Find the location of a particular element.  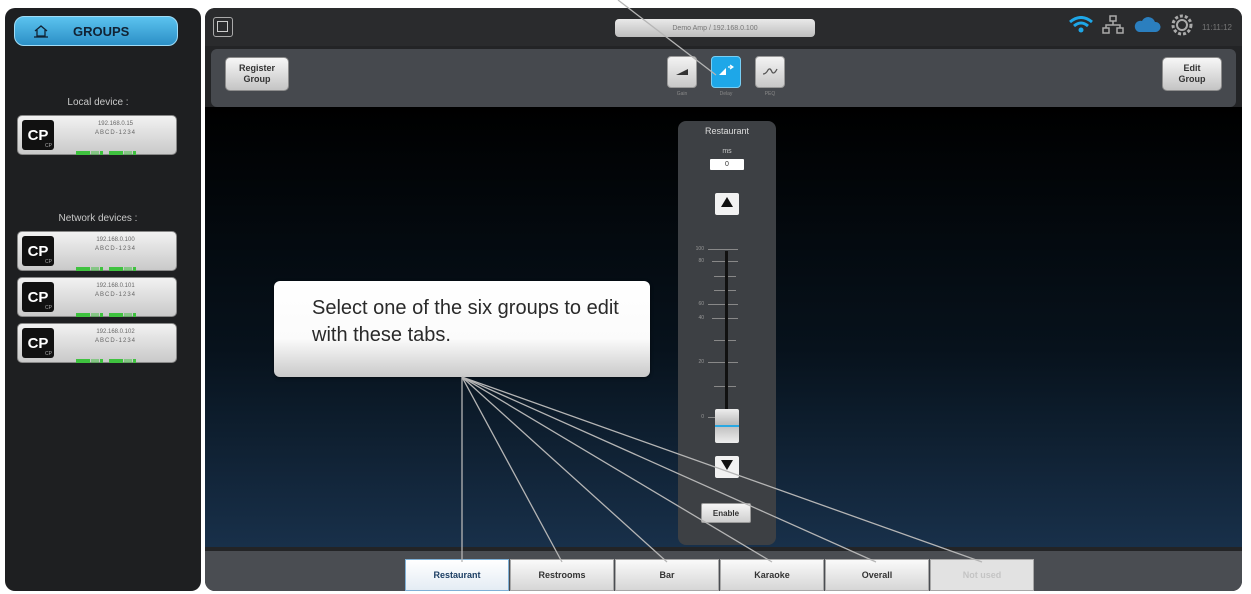

settings-gear-icon is located at coordinates (1182, 27).